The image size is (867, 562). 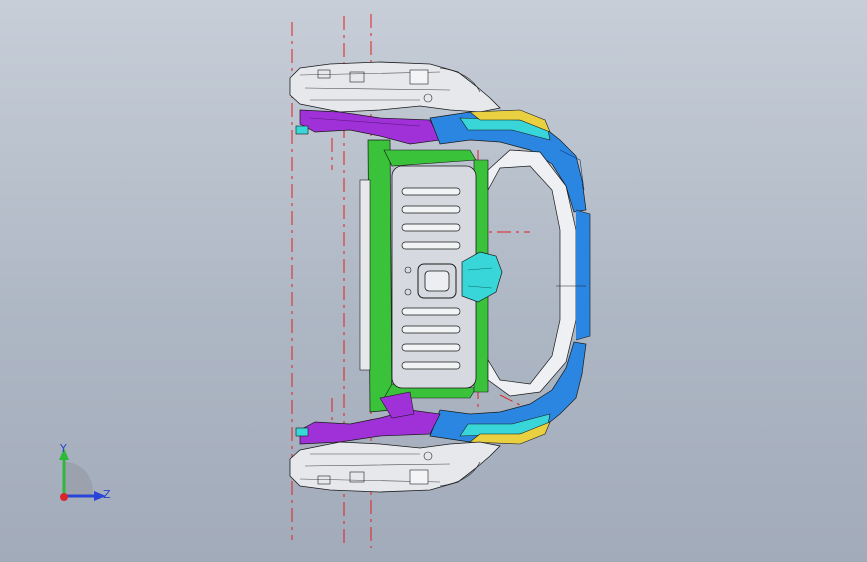 What do you see at coordinates (64, 497) in the screenshot?
I see `x-axis-dot` at bounding box center [64, 497].